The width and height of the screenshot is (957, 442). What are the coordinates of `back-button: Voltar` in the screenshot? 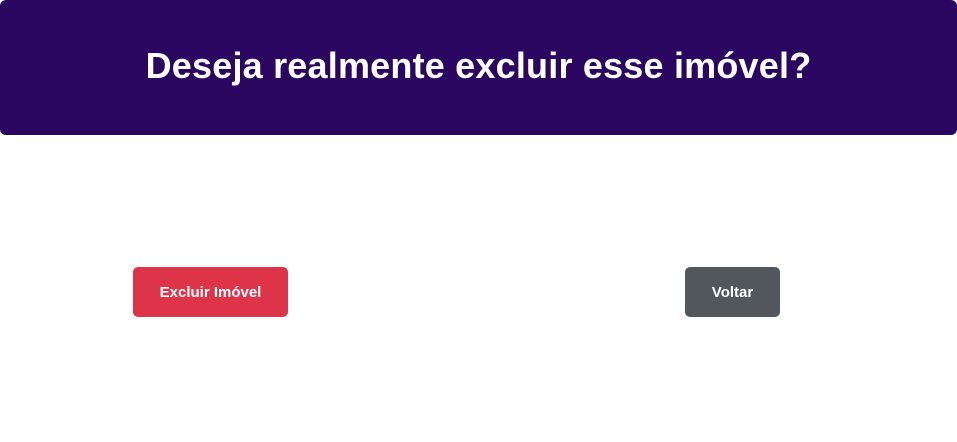 It's located at (732, 292).